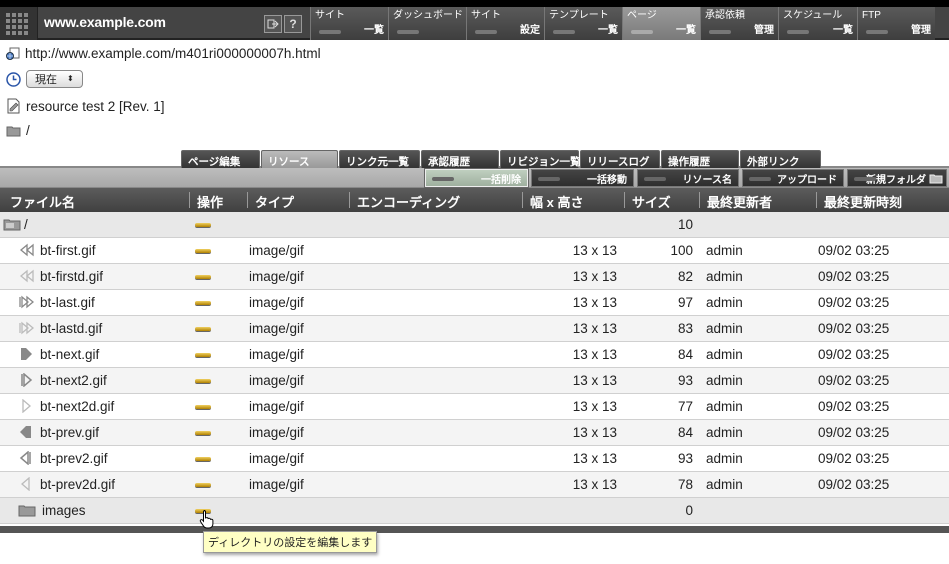 This screenshot has height=564, width=949. I want to click on file-size: 77, so click(685, 406).